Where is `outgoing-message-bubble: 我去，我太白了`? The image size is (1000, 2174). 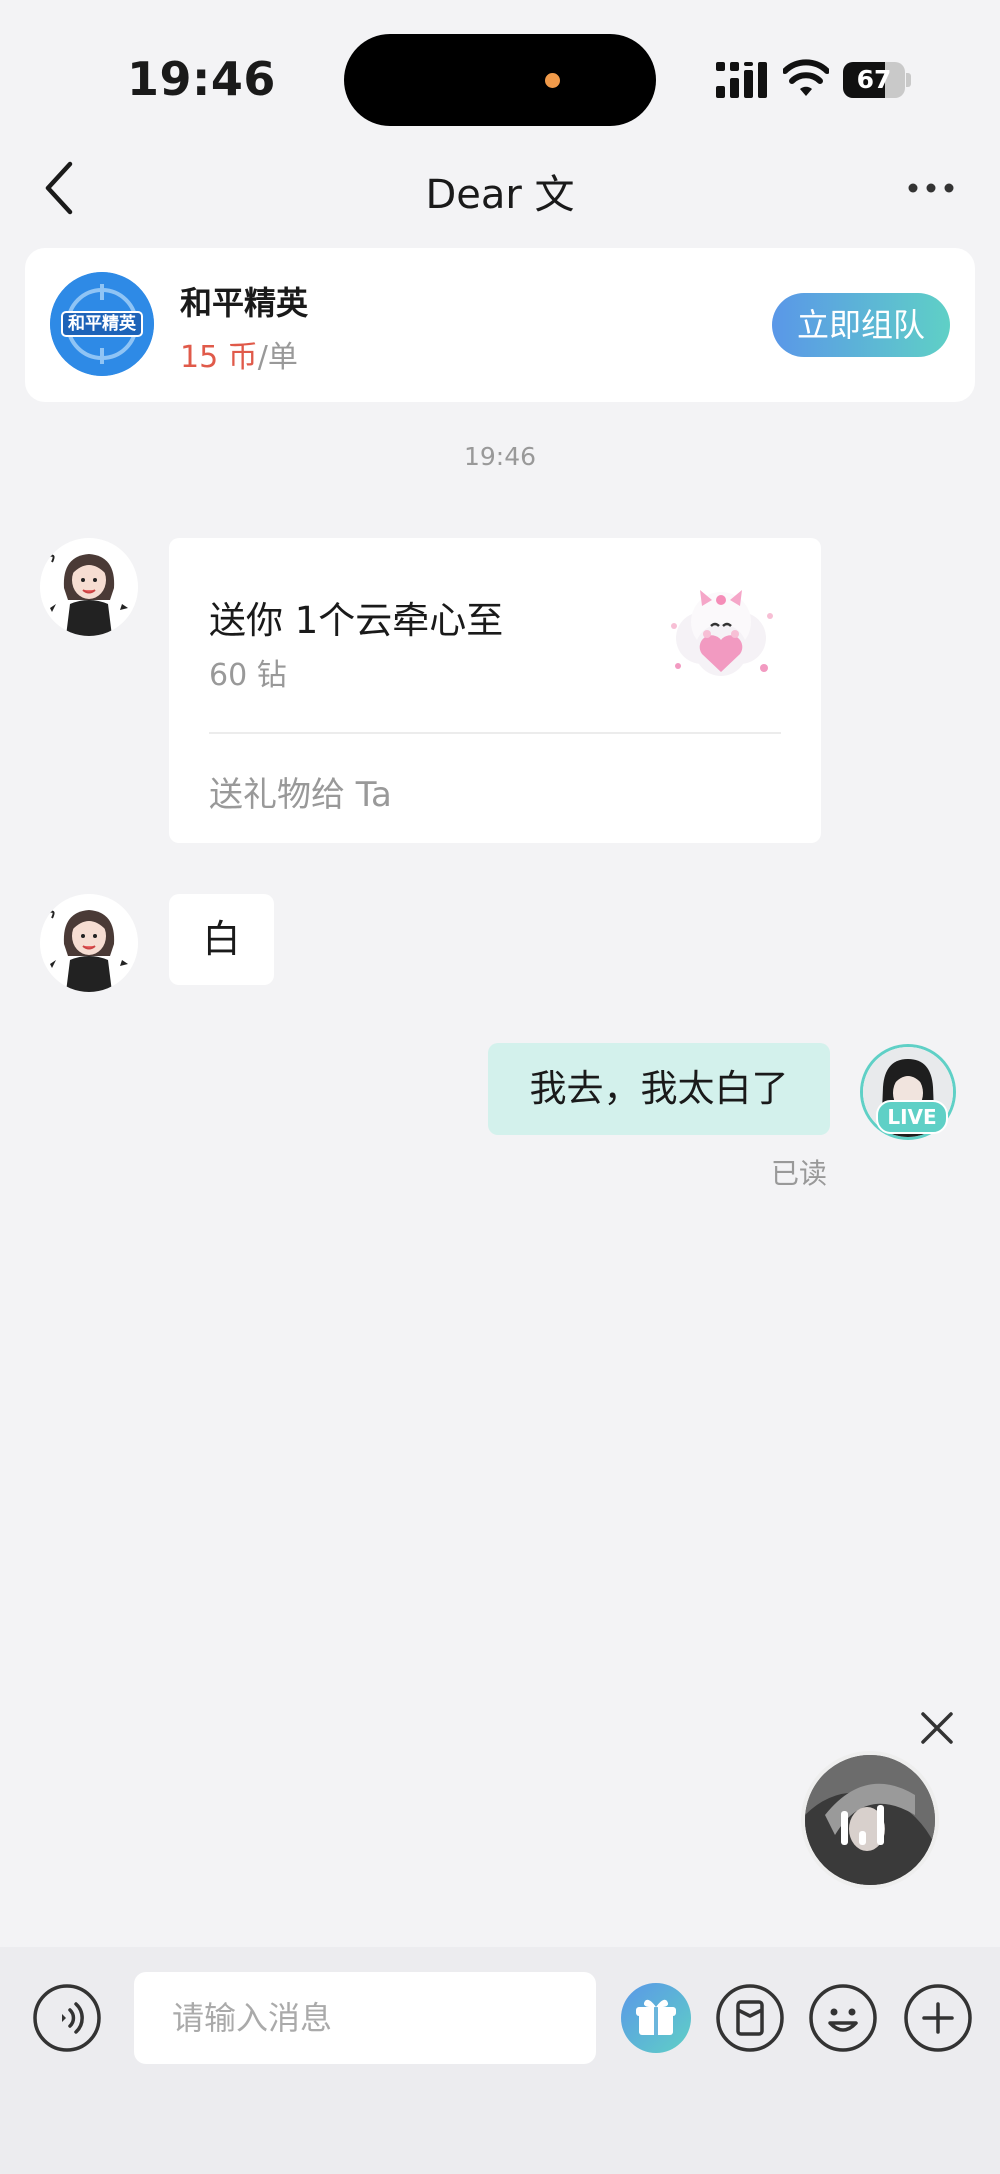
outgoing-message-bubble: 我去，我太白了 is located at coordinates (659, 1089).